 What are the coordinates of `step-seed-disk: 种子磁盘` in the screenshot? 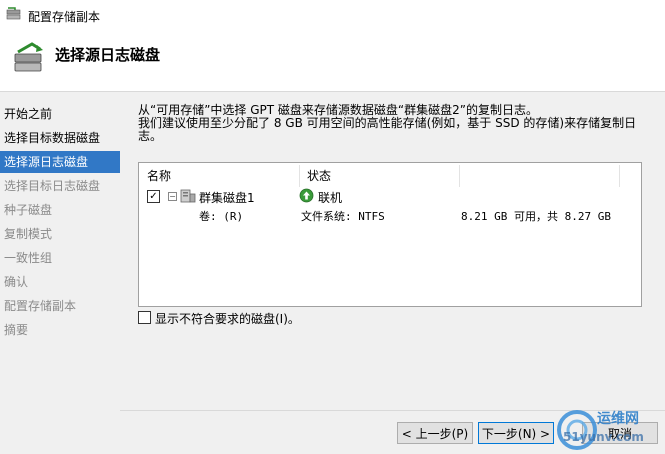 It's located at (28, 210).